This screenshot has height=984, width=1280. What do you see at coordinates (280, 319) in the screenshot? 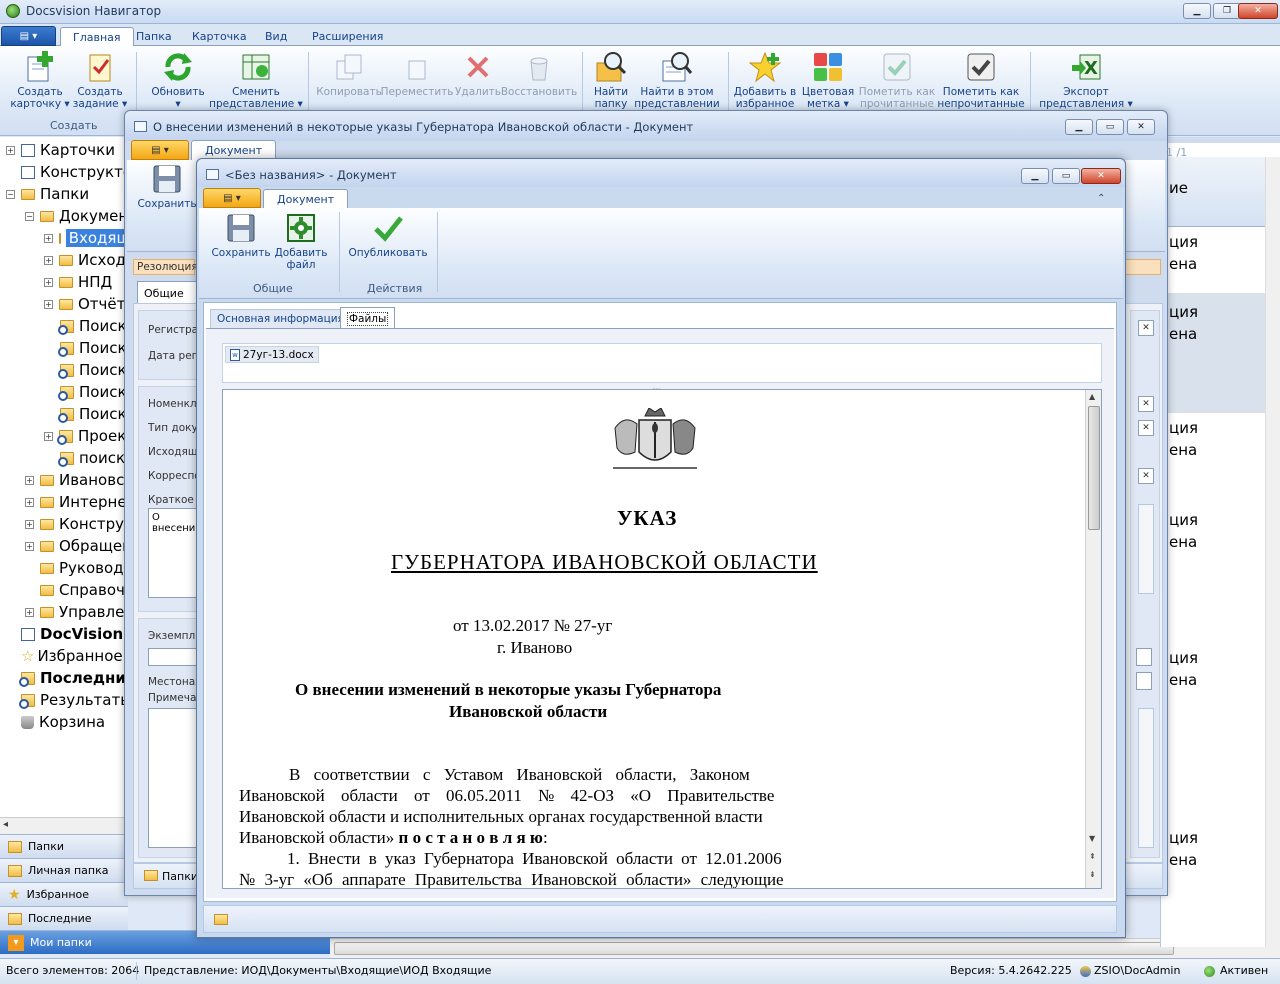
I see `tab-main-info: Основная информация` at bounding box center [280, 319].